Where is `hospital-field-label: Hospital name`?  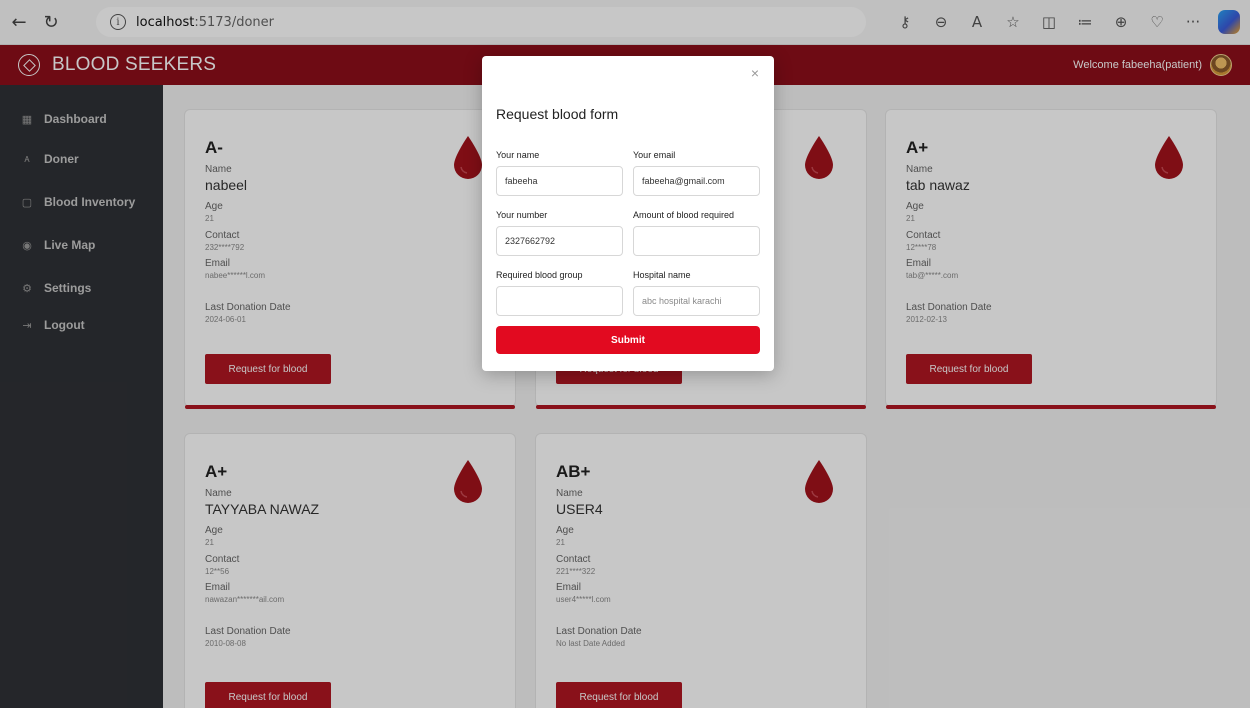
hospital-field-label: Hospital name is located at coordinates (662, 275).